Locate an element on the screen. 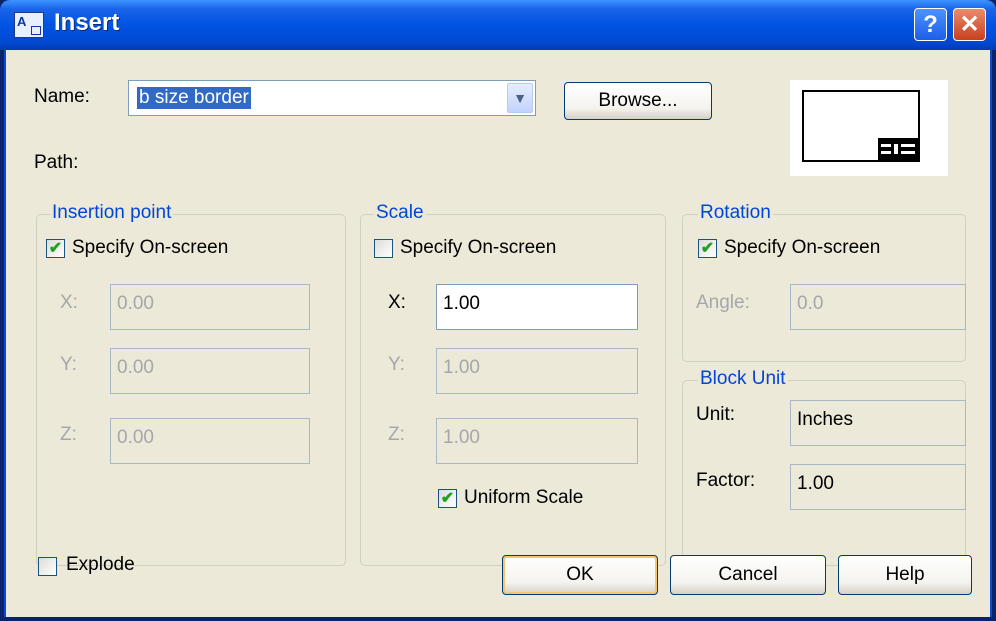  angle-field: 0.0 is located at coordinates (878, 307).